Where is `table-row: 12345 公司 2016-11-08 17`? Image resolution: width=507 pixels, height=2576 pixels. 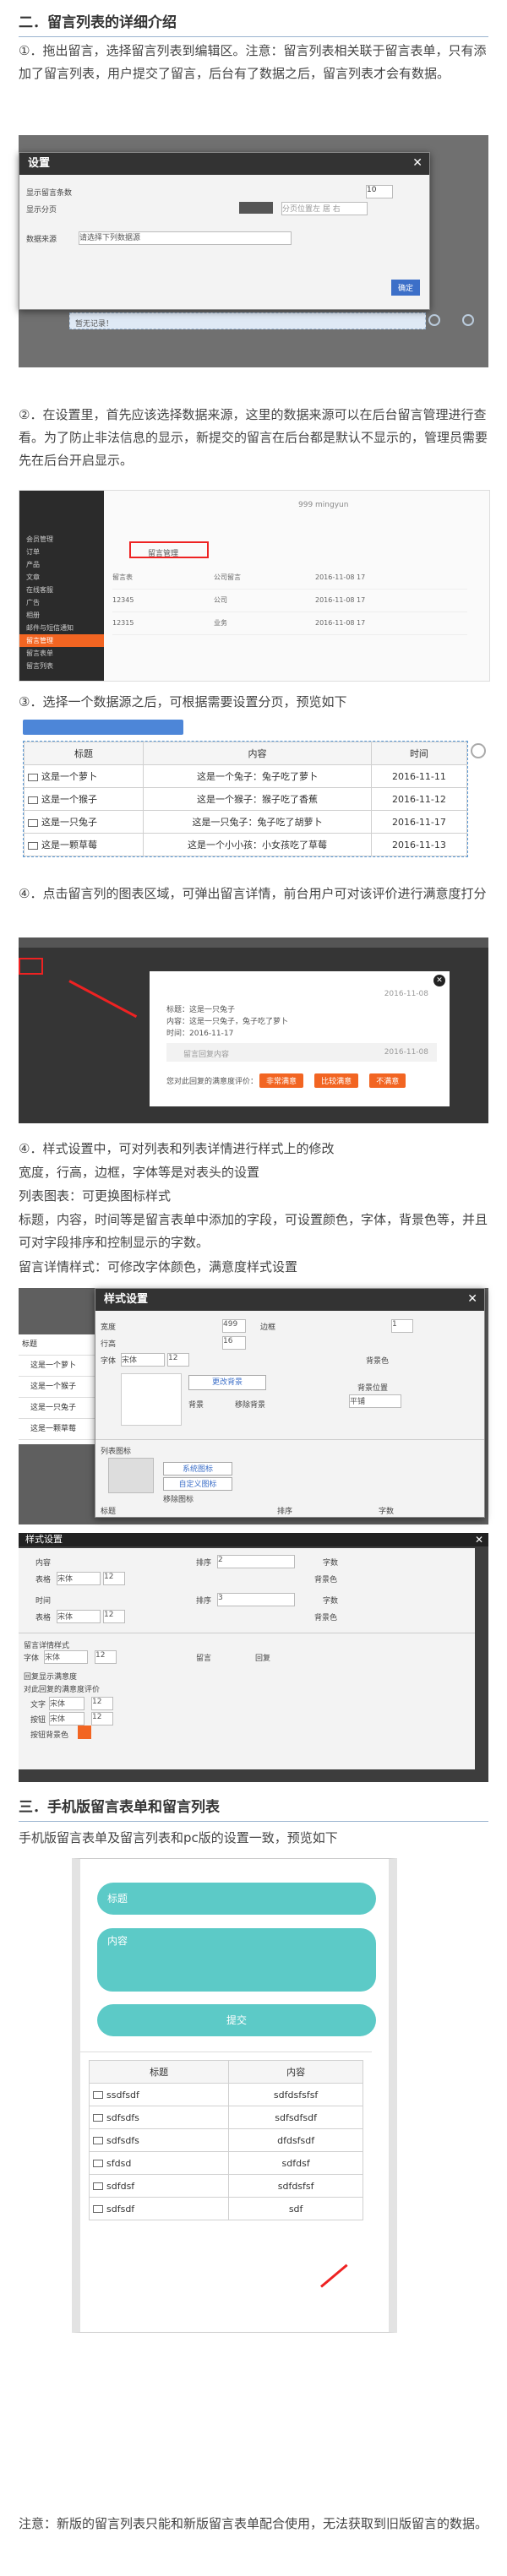
table-row: 12345 公司 2016-11-08 17 is located at coordinates (289, 601).